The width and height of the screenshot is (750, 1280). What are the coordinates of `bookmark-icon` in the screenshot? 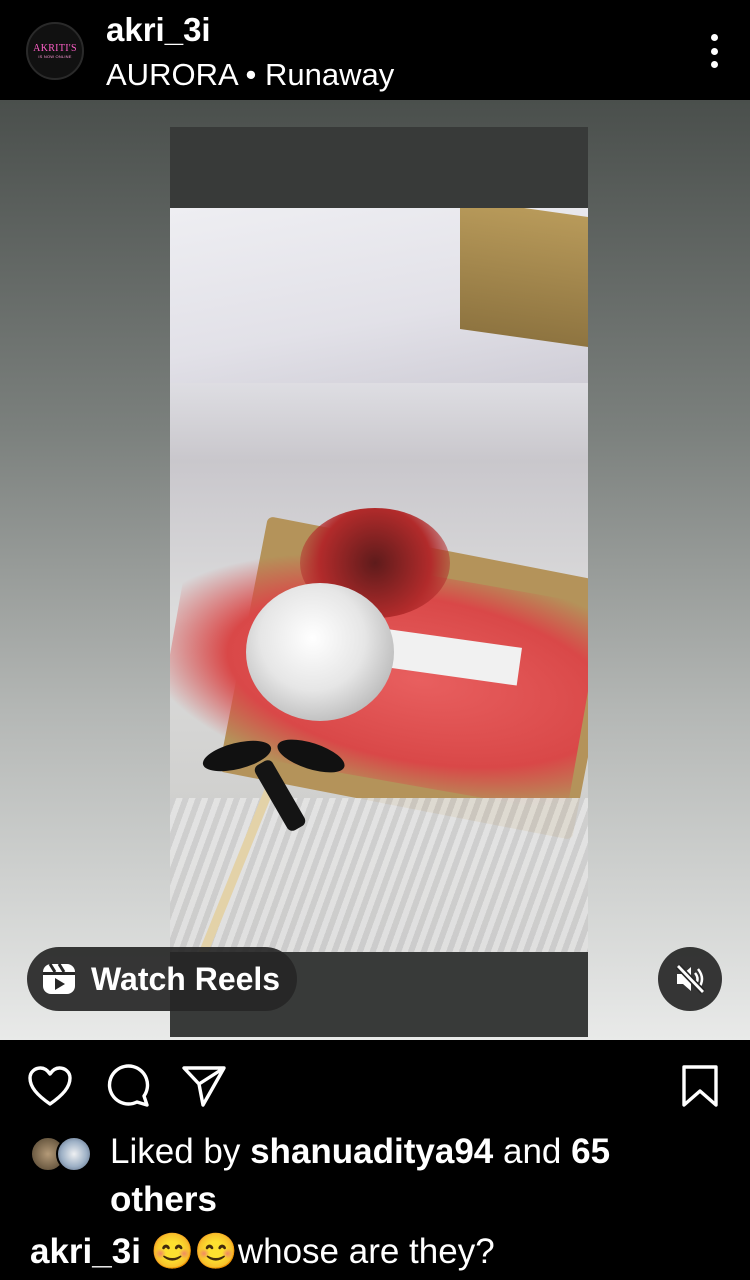 It's located at (700, 1086).